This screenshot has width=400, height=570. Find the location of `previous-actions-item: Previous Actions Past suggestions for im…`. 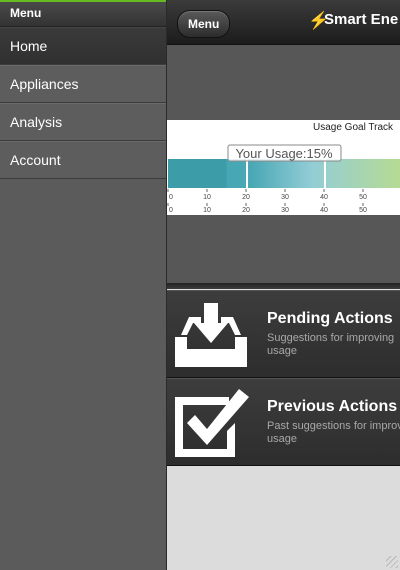

previous-actions-item: Previous Actions Past suggestions for im… is located at coordinates (283, 422).